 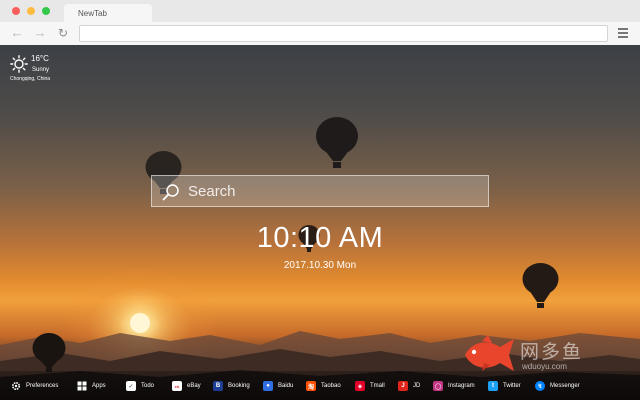 I want to click on clock-date: 2017.10.30 Mon, so click(x=320, y=265).